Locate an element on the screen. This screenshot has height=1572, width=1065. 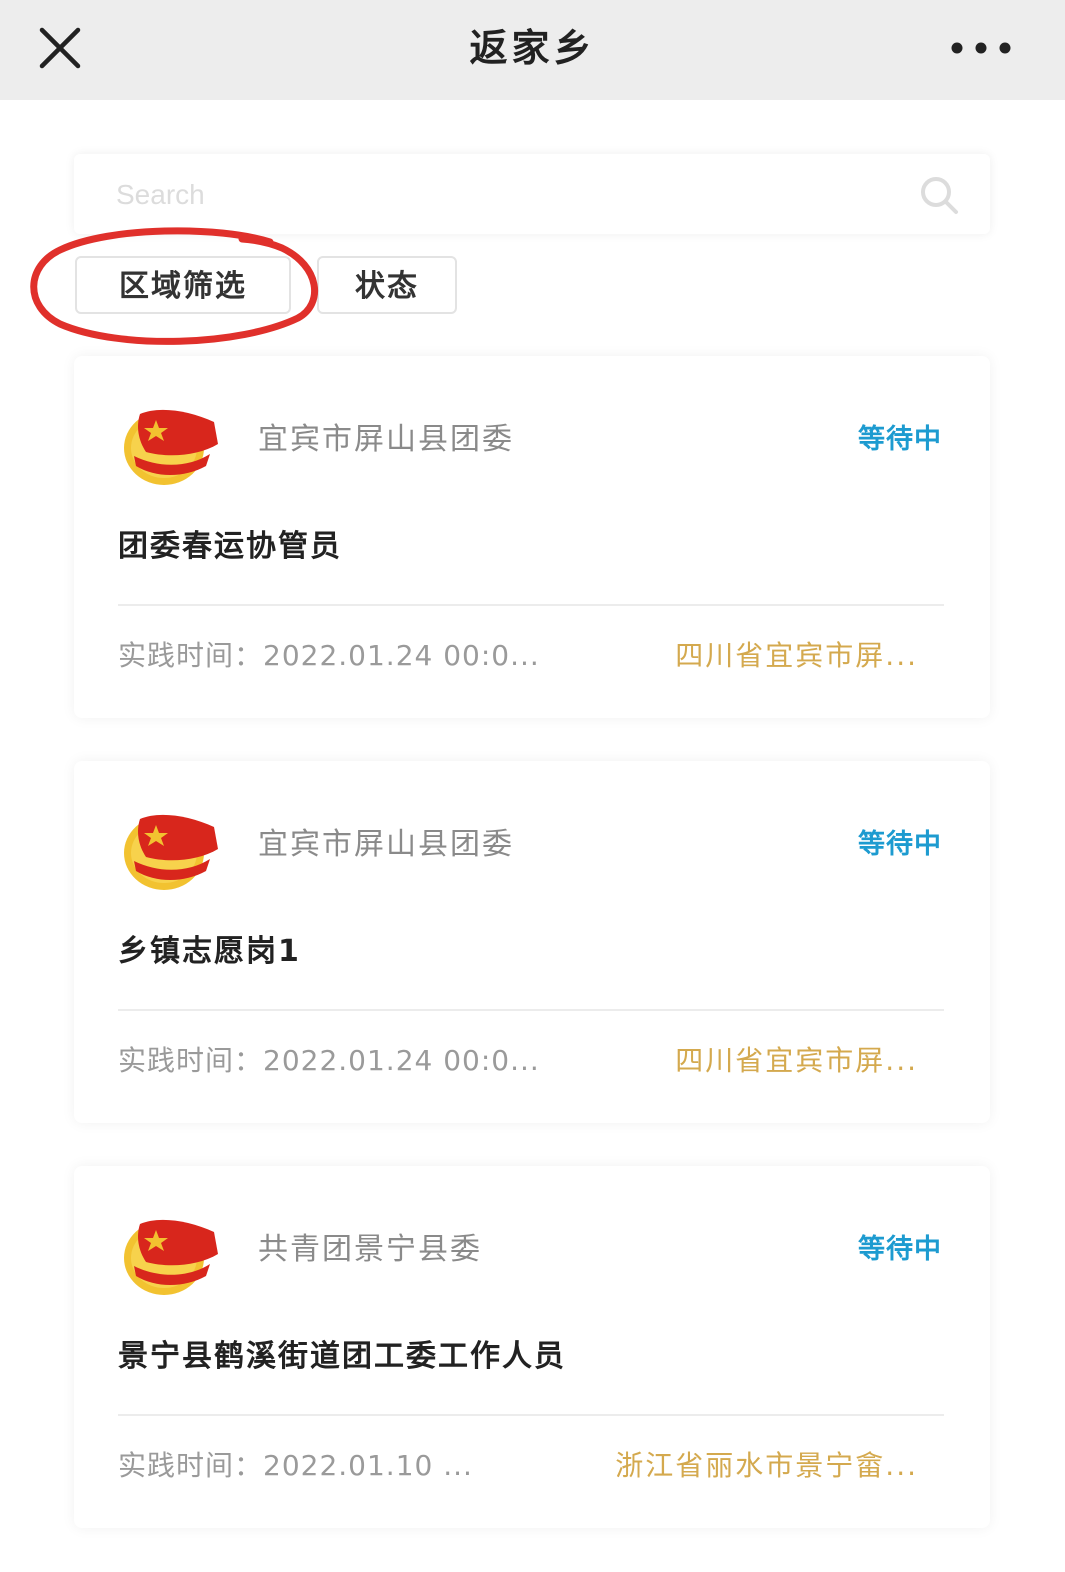
more-dots-icon is located at coordinates (981, 48).